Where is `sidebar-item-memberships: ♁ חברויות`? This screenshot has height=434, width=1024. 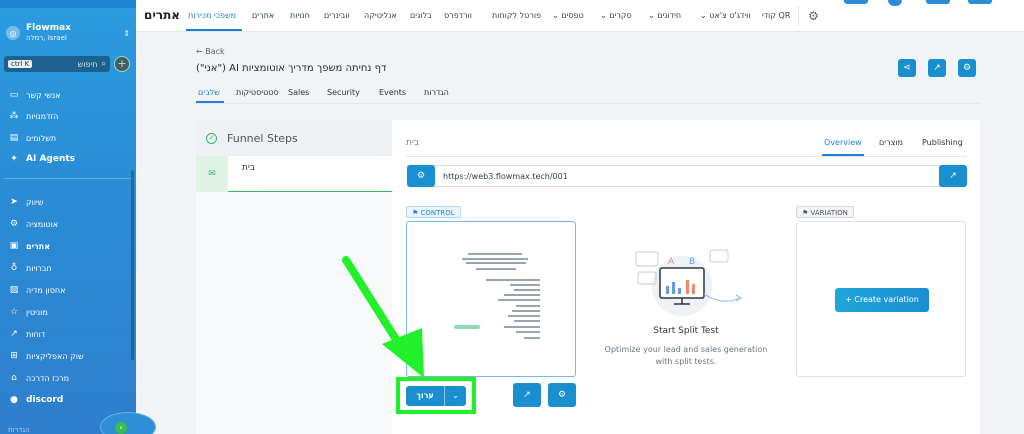 sidebar-item-memberships: ♁ חברויות is located at coordinates (70, 268).